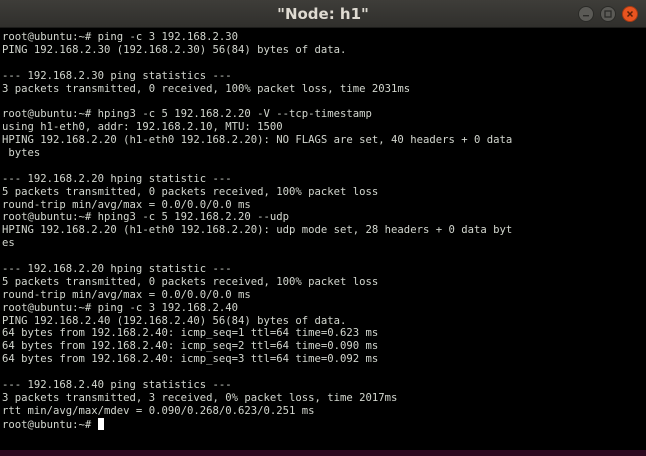 This screenshot has width=646, height=456. What do you see at coordinates (117, 385) in the screenshot?
I see `terminal-line: --- 192.168.2.40 ping statistics ---` at bounding box center [117, 385].